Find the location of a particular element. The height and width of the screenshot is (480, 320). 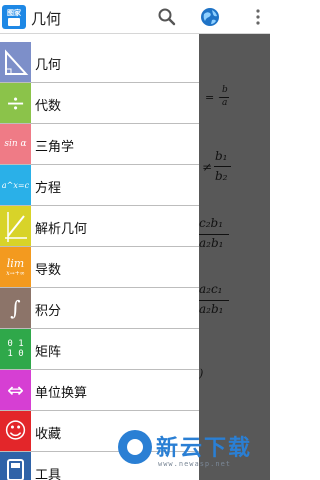

analytic-geometry-icon is located at coordinates (15, 226).